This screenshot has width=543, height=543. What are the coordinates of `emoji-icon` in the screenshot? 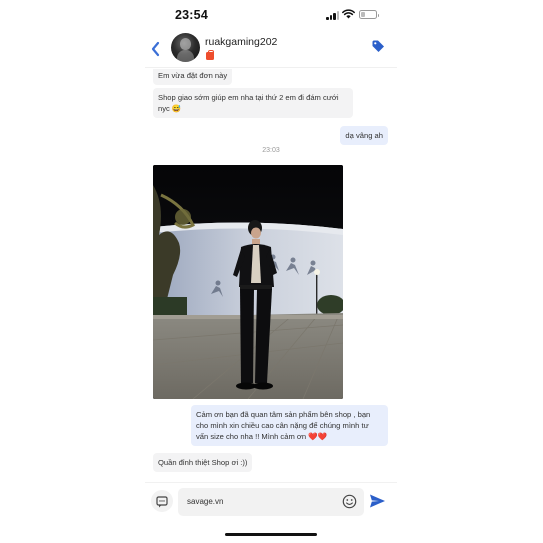 It's located at (349, 501).